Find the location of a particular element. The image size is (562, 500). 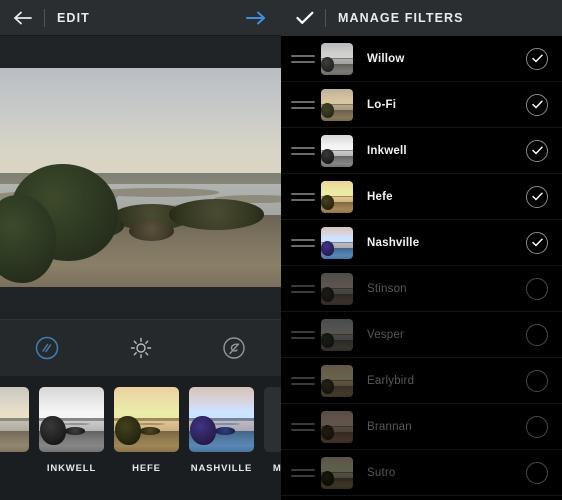

manage-tile is located at coordinates (272, 419).